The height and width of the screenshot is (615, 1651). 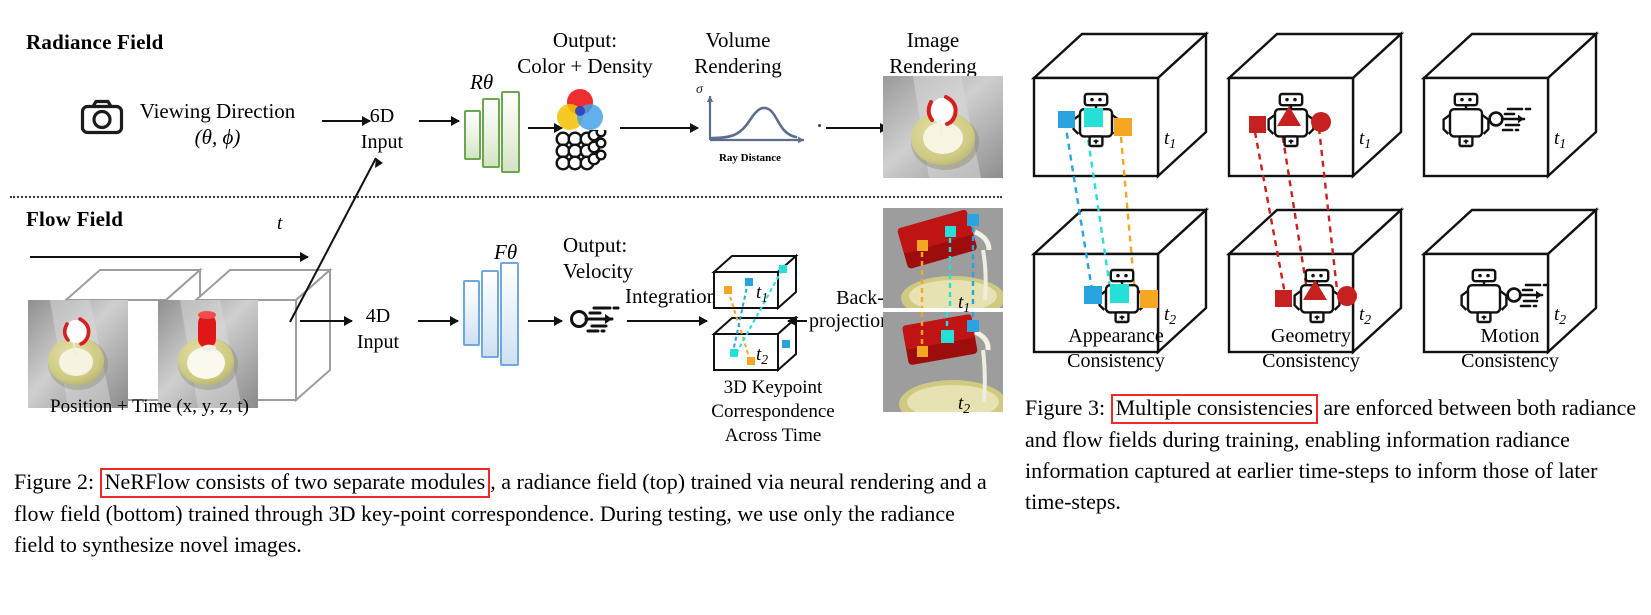 What do you see at coordinates (850, 321) in the screenshot?
I see `backprojection-label-line2: projection` at bounding box center [850, 321].